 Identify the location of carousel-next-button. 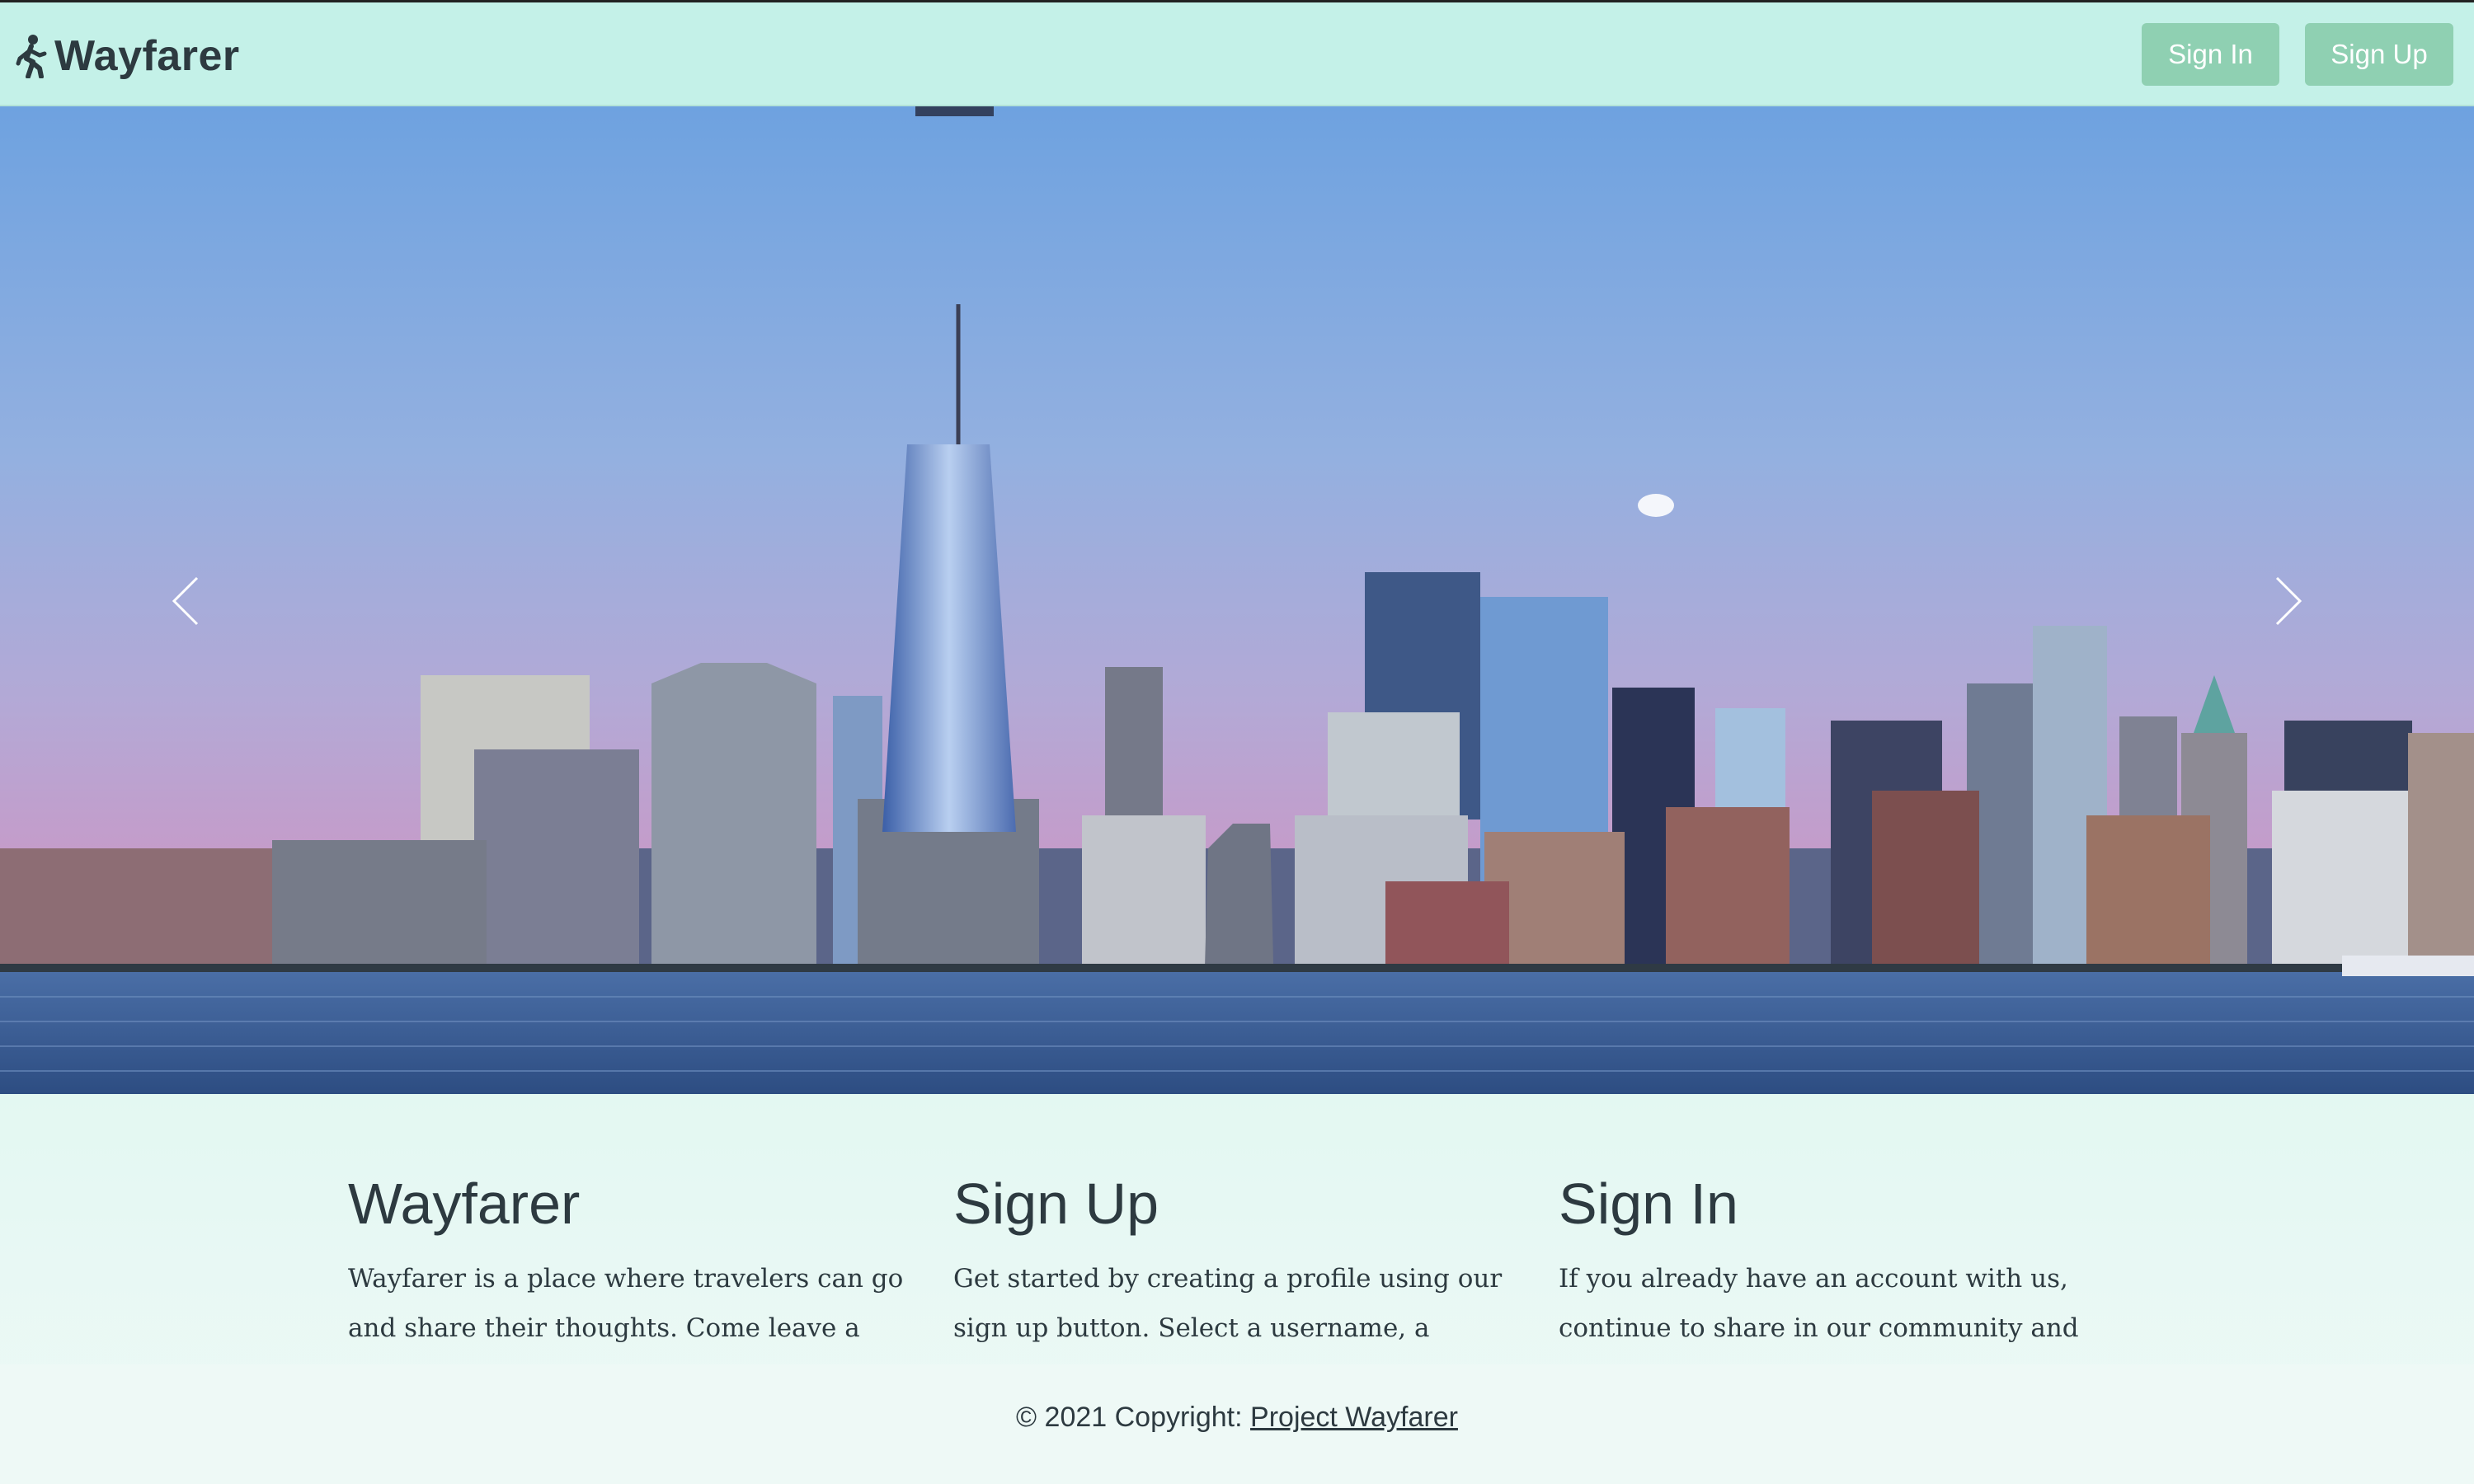
(2288, 601).